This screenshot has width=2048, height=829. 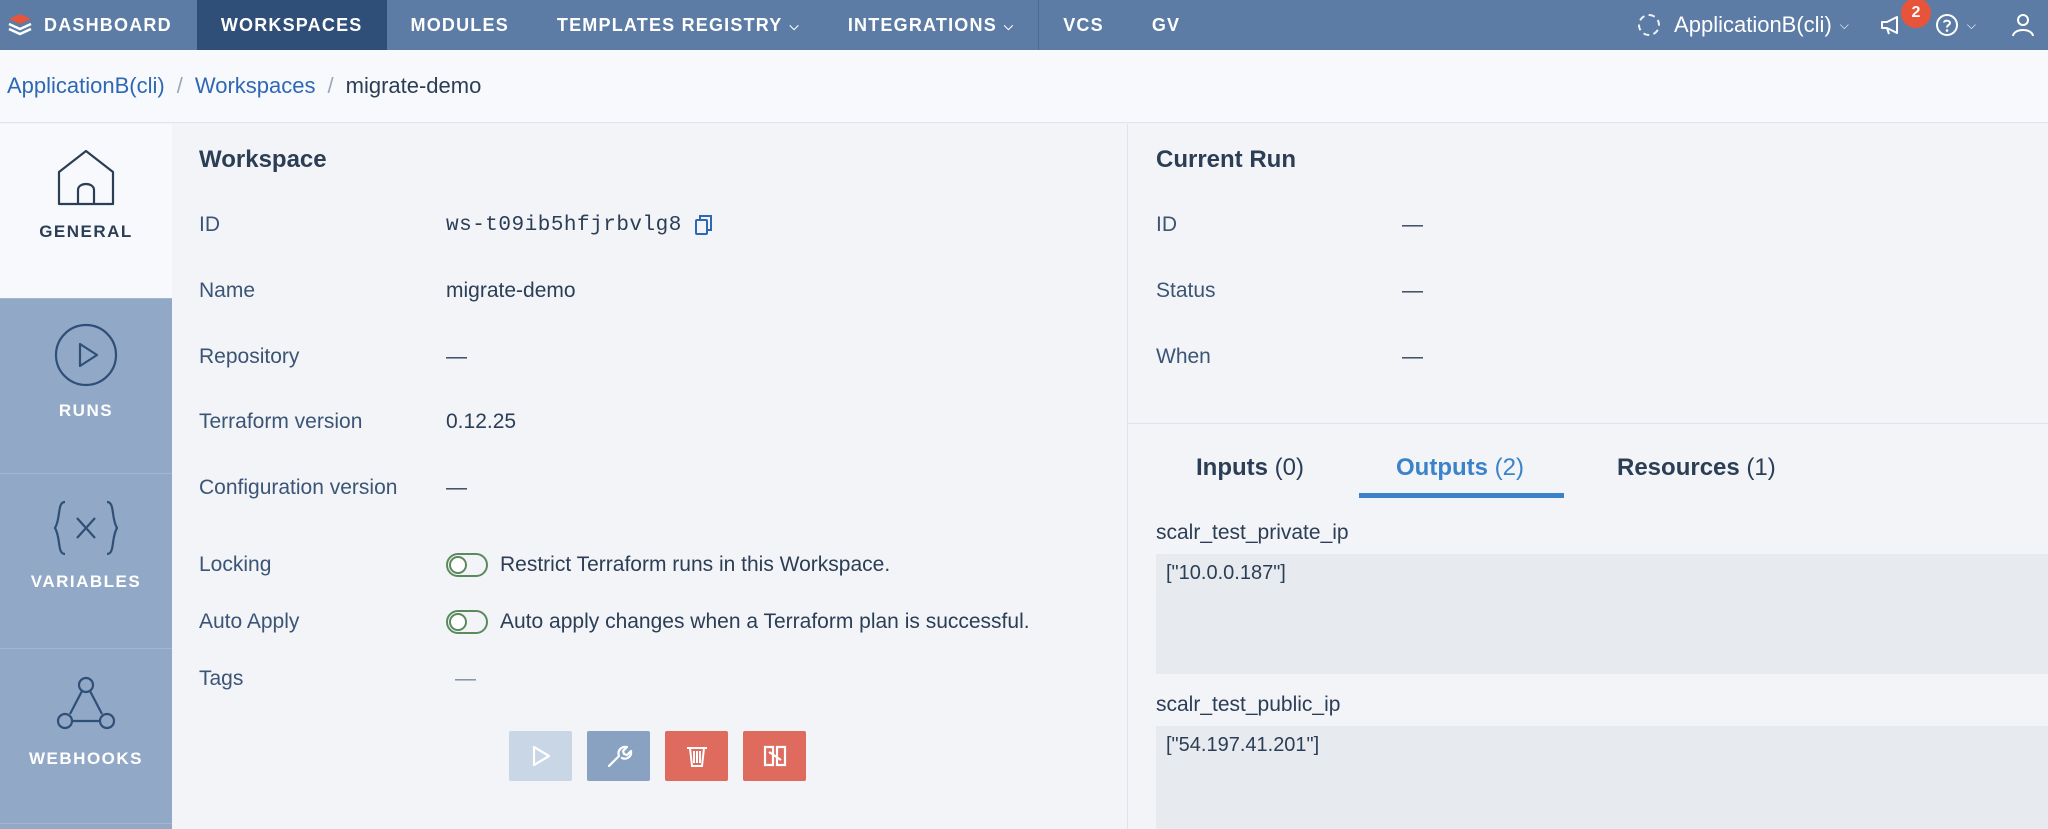 I want to click on lock-workspace-icon, so click(x=774, y=756).